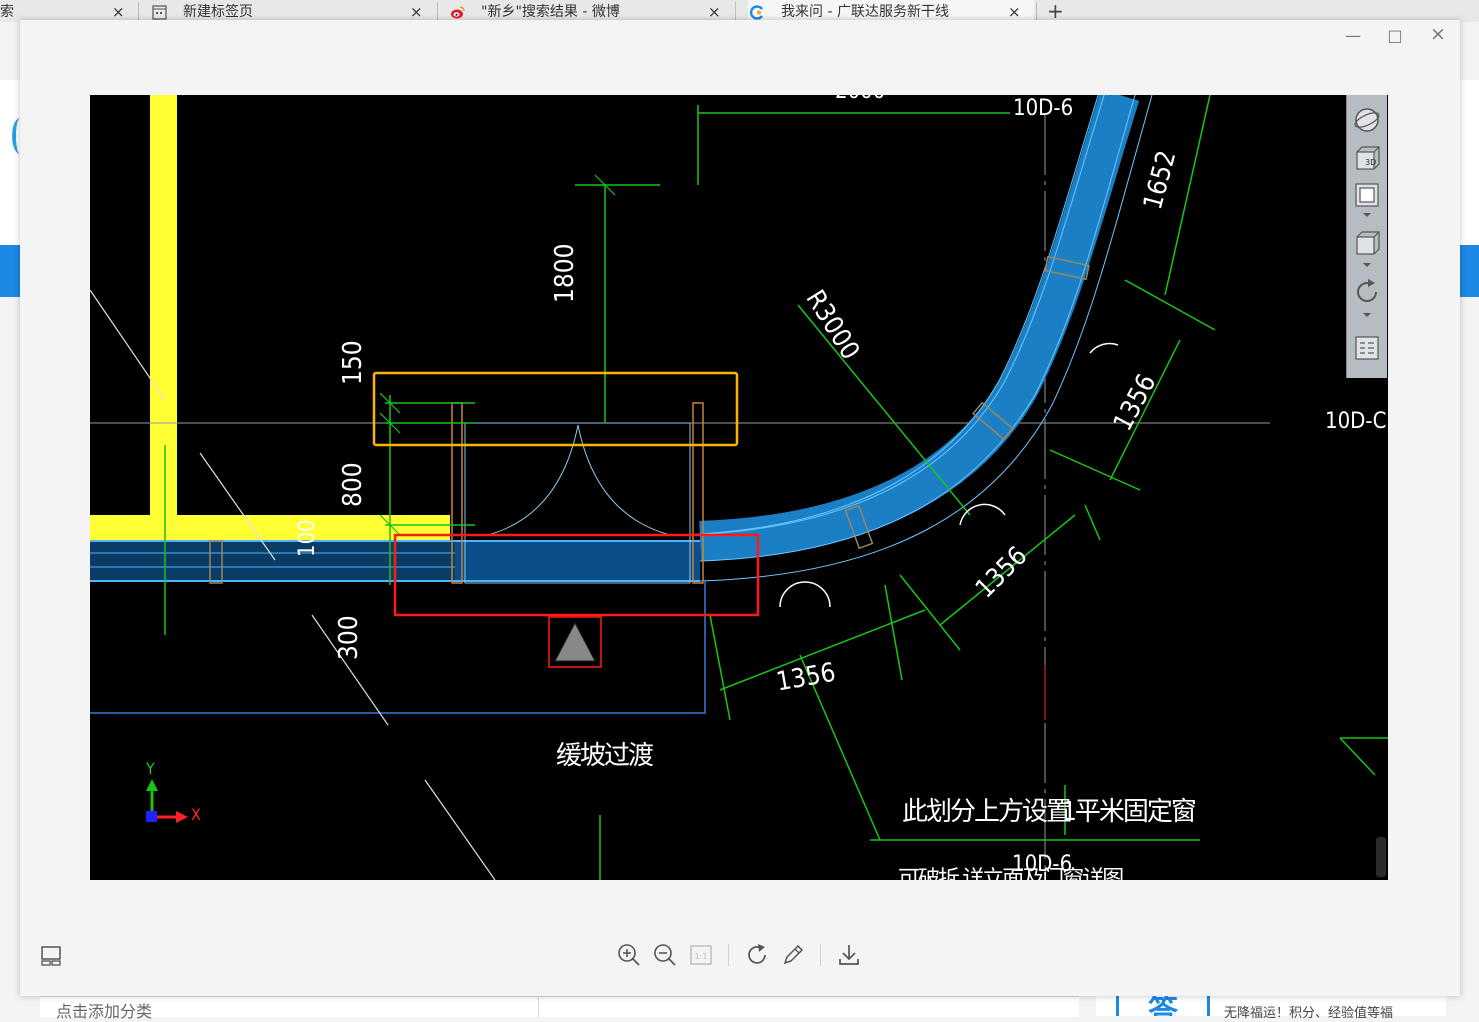 This screenshot has height=1022, width=1479. I want to click on tab-new-tab-page: 新建标签页 ×, so click(293, 11).